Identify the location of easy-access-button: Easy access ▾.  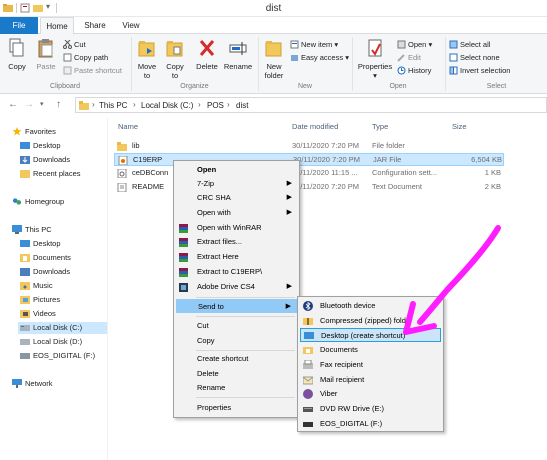
(319, 57).